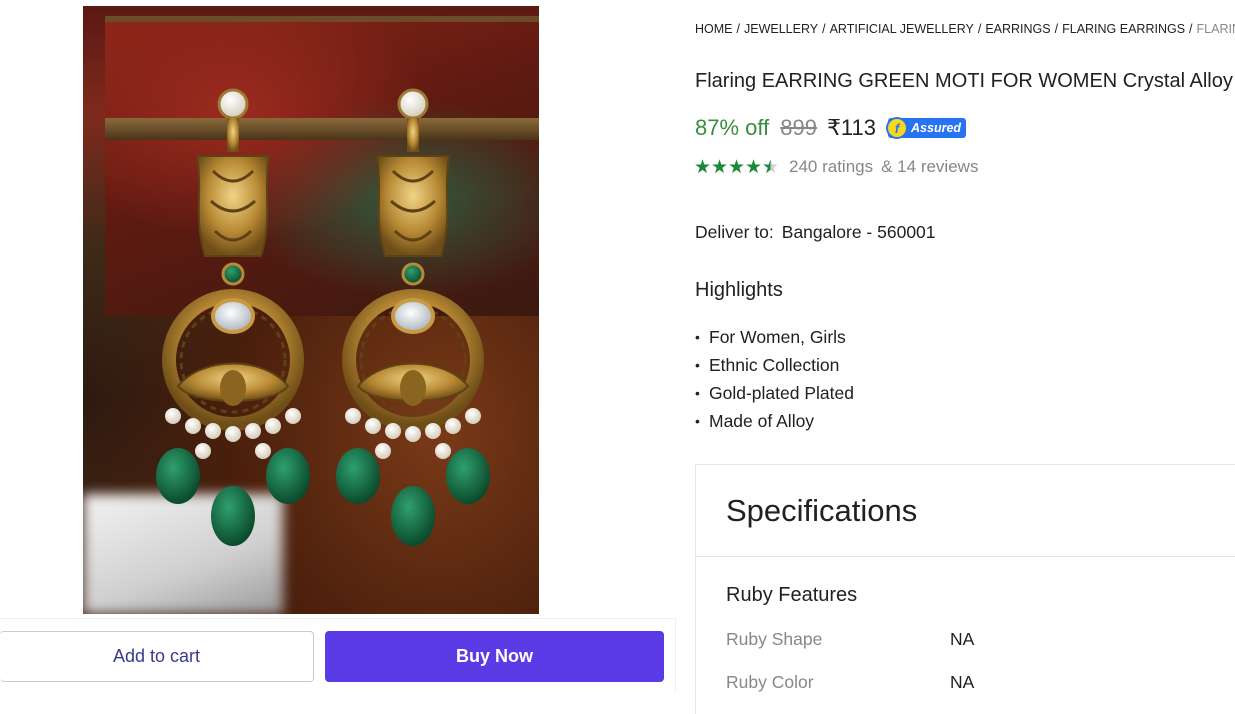 The width and height of the screenshot is (1235, 714). I want to click on original-price: 899, so click(798, 127).